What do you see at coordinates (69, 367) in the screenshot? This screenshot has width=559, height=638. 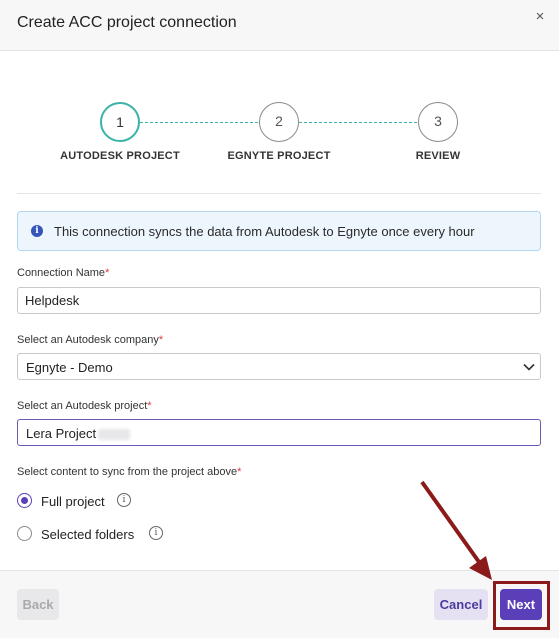 I see `company-select-value: Egnyte - Demo` at bounding box center [69, 367].